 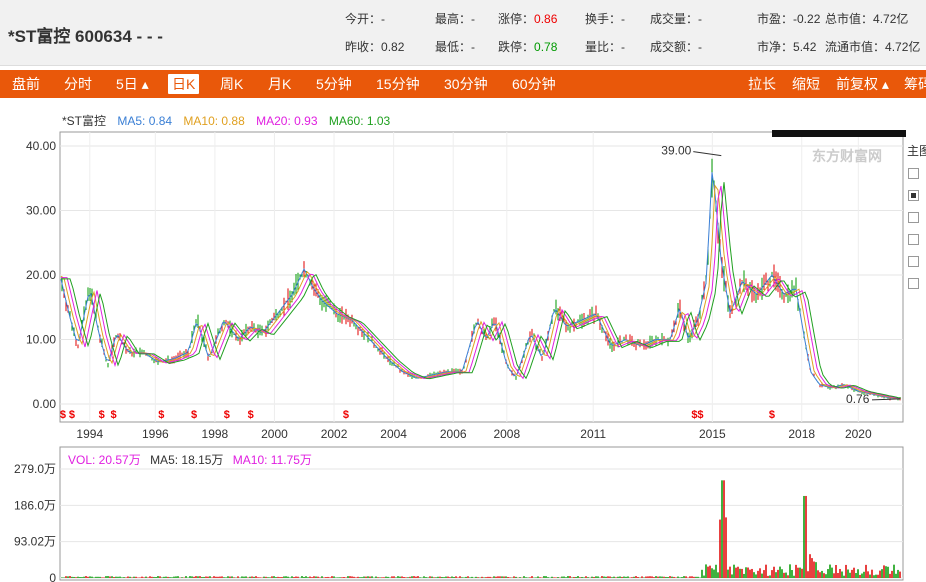 I want to click on x-tick-label: 2020, so click(x=858, y=434).